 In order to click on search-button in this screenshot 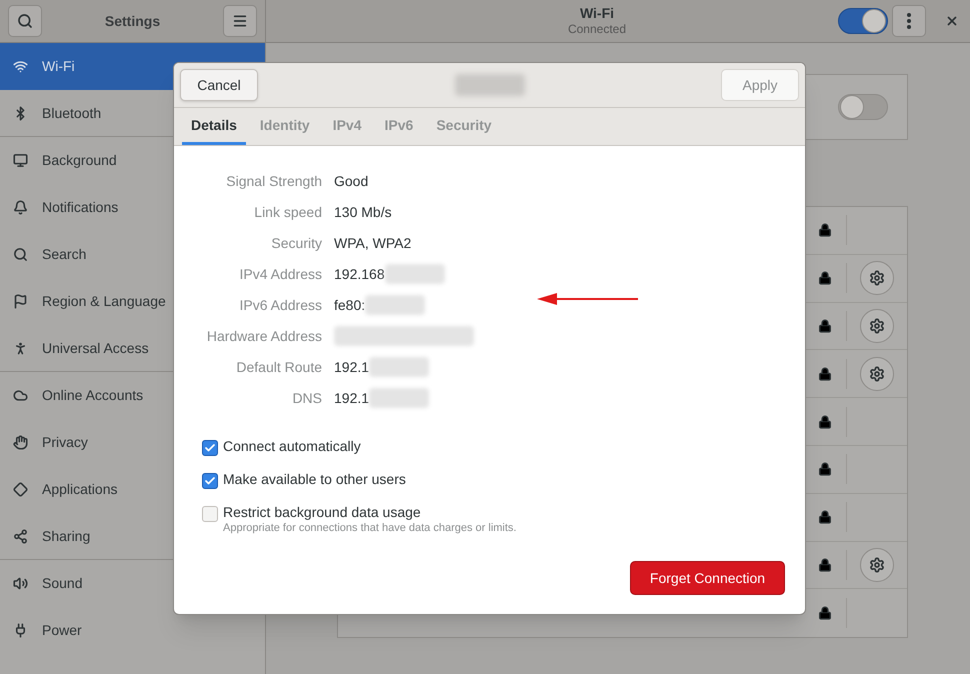, I will do `click(25, 21)`.